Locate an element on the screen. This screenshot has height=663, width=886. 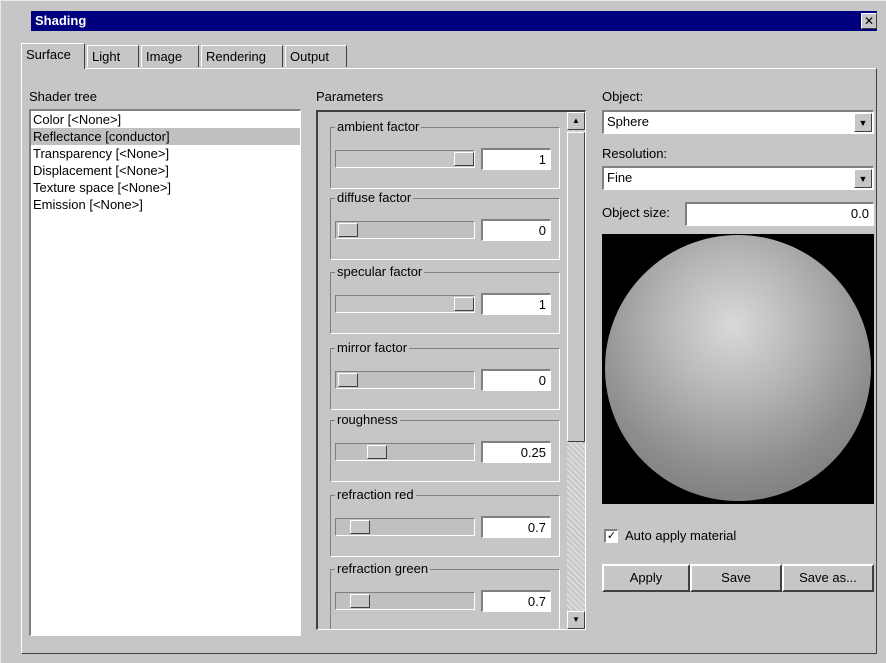
object-value: Sphere is located at coordinates (628, 121).